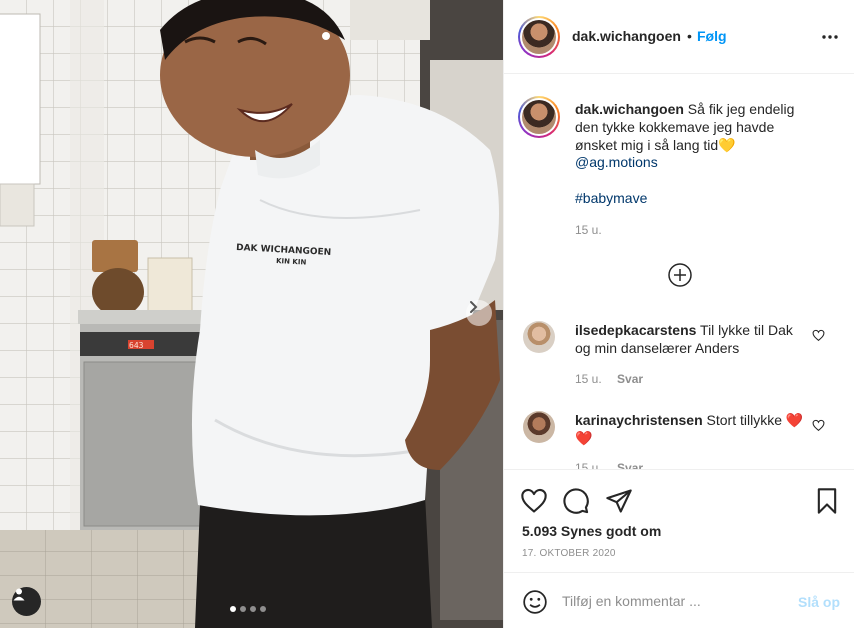  Describe the element at coordinates (827, 501) in the screenshot. I see `save-bookmark-icon` at that location.